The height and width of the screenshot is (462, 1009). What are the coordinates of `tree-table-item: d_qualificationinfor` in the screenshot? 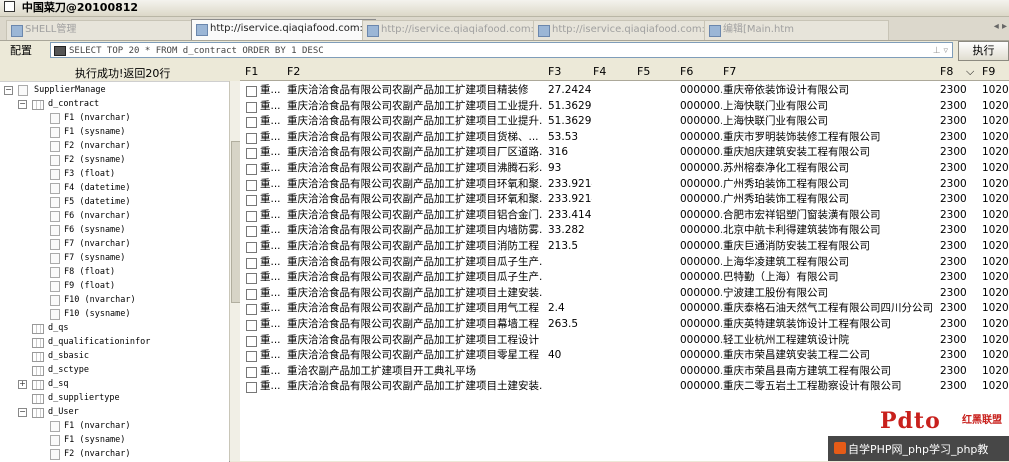 It's located at (114, 342).